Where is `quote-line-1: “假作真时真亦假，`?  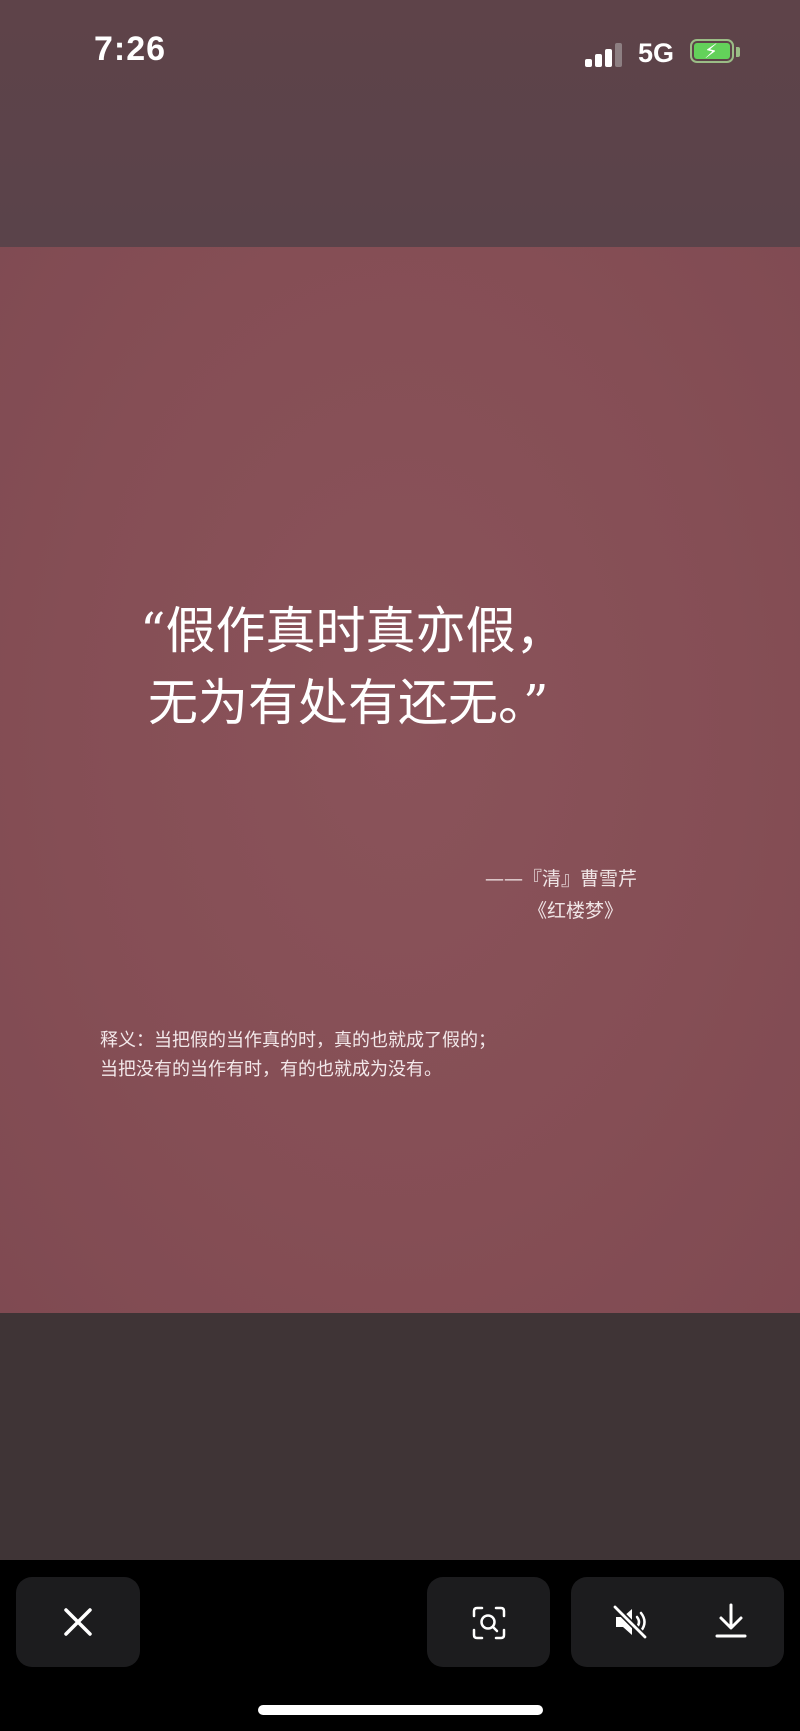
quote-line-1: “假作真时真亦假， is located at coordinates (353, 631).